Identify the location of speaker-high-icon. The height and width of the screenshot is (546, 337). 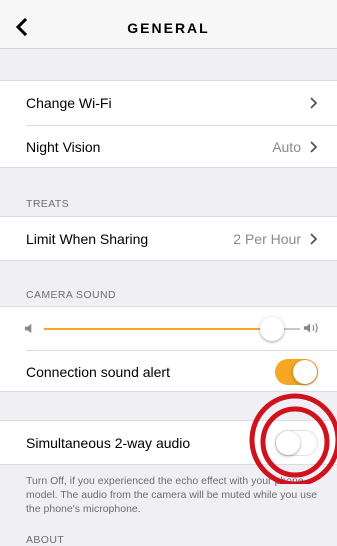
(310, 328).